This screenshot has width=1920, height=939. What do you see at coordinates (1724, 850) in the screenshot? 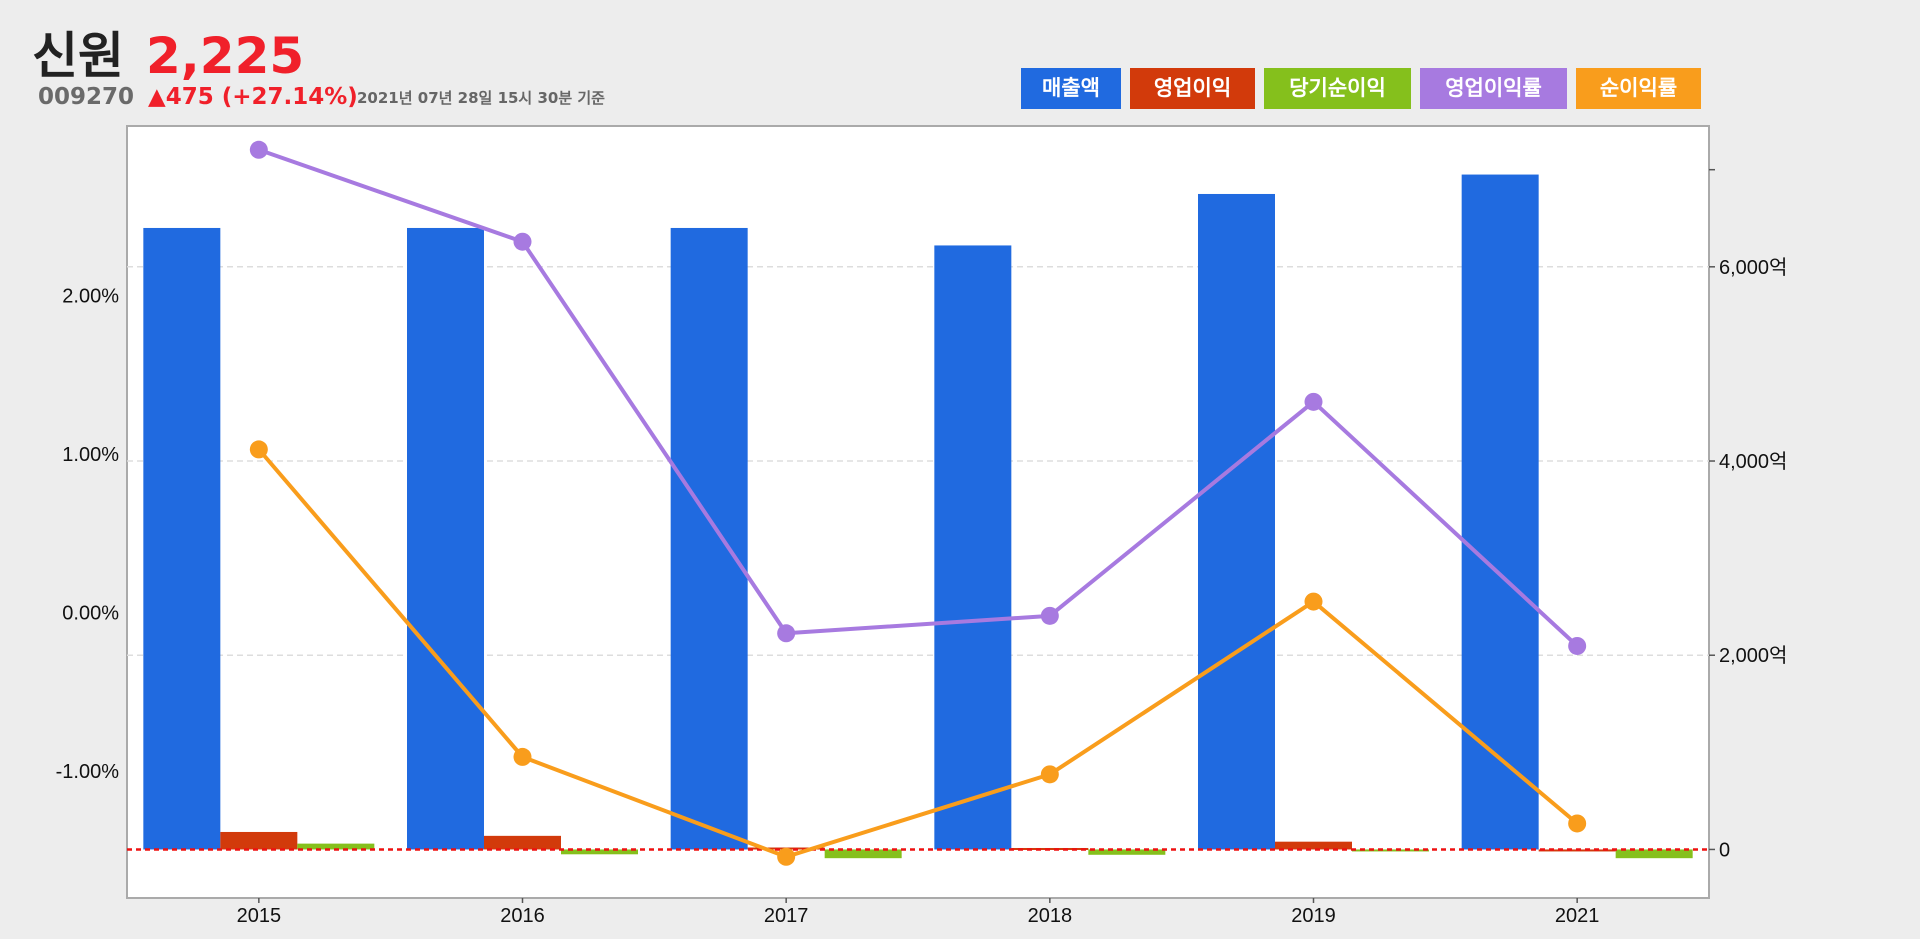
I see `right-axis-tick-label: 0` at bounding box center [1724, 850].